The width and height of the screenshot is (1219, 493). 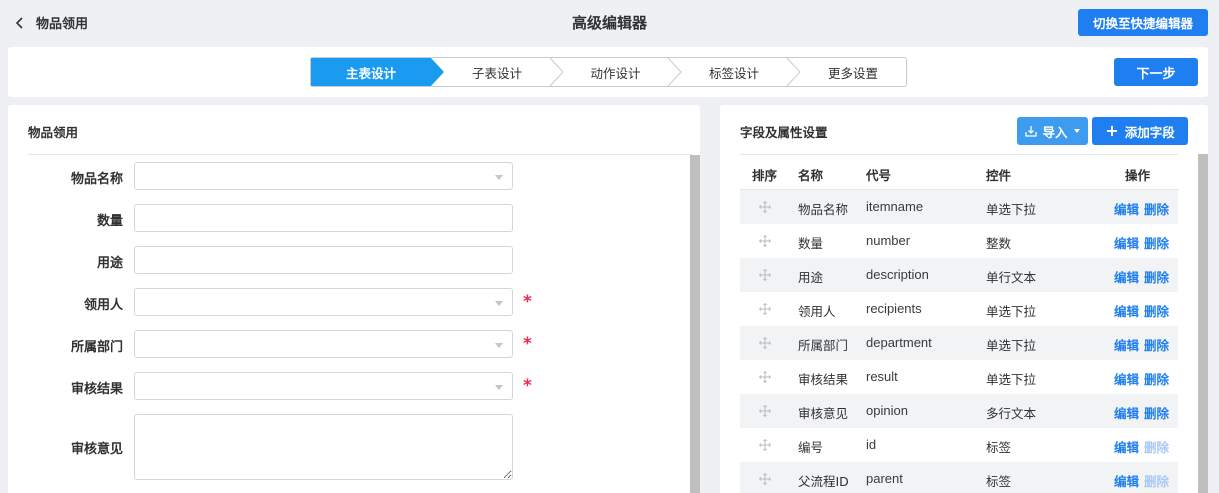 I want to click on quantity-input, so click(x=323, y=218).